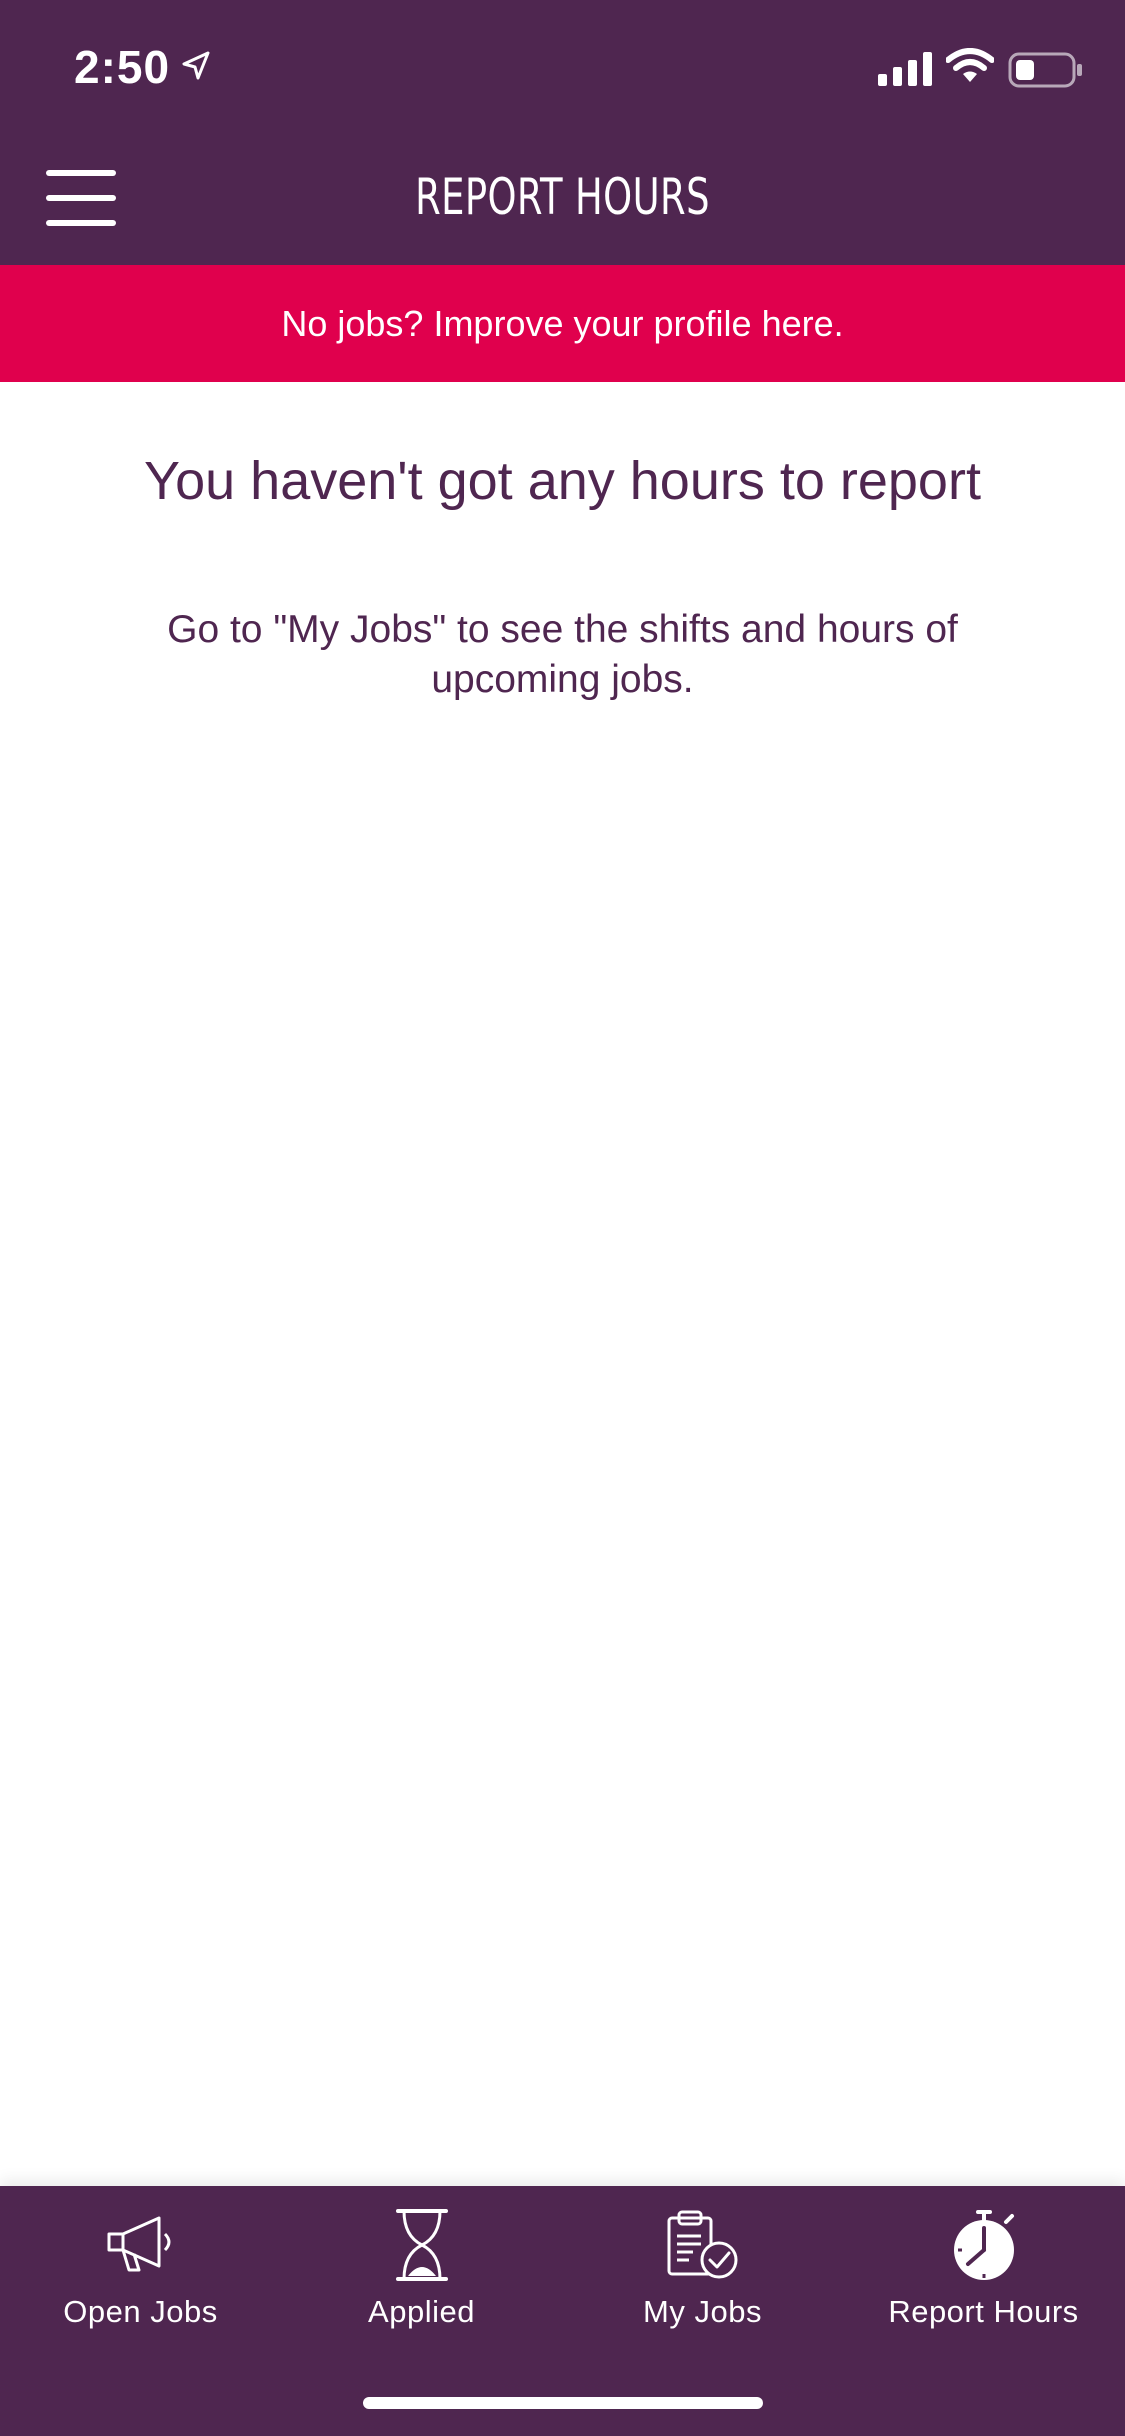 Image resolution: width=1125 pixels, height=2436 pixels. I want to click on improve-profile-banner: No jobs? Improve your profile here., so click(562, 323).